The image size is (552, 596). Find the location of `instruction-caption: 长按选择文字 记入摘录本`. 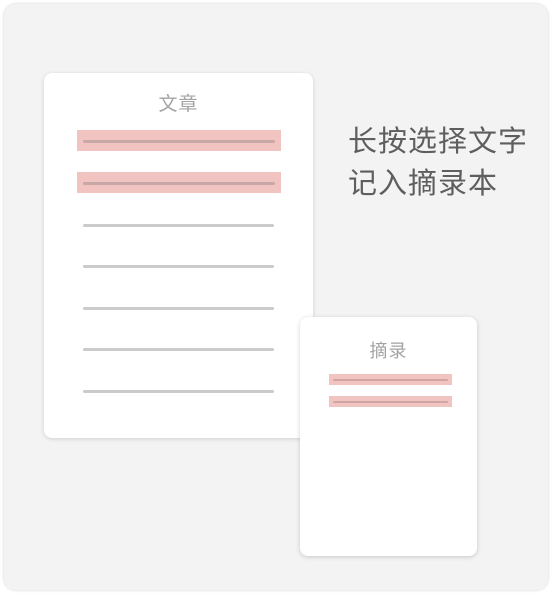

instruction-caption: 长按选择文字 记入摘录本 is located at coordinates (448, 162).